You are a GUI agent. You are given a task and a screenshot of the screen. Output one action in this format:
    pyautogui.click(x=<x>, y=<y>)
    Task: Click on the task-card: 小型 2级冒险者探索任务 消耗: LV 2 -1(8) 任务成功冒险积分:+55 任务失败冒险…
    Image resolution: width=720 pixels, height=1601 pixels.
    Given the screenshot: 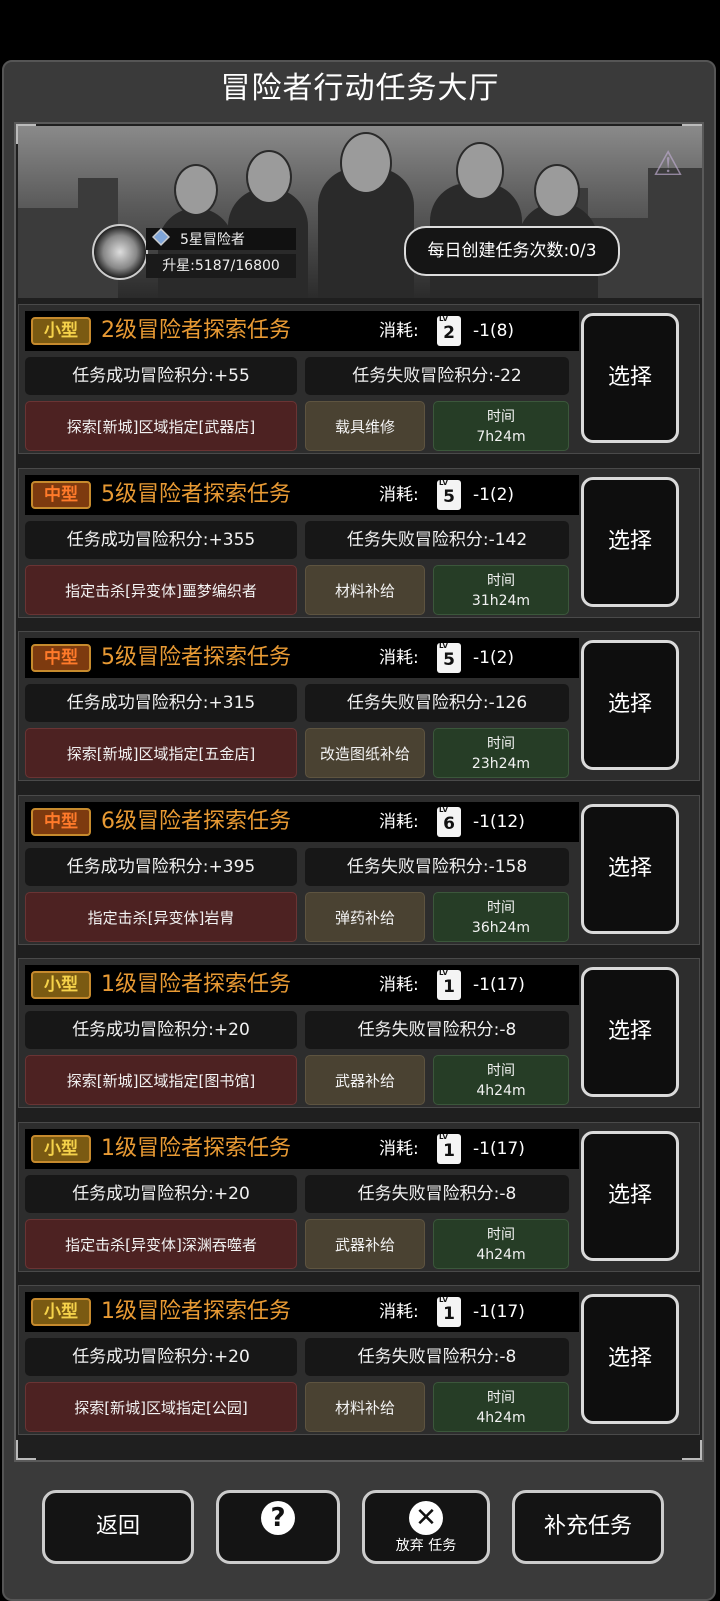 What is the action you would take?
    pyautogui.click(x=359, y=379)
    